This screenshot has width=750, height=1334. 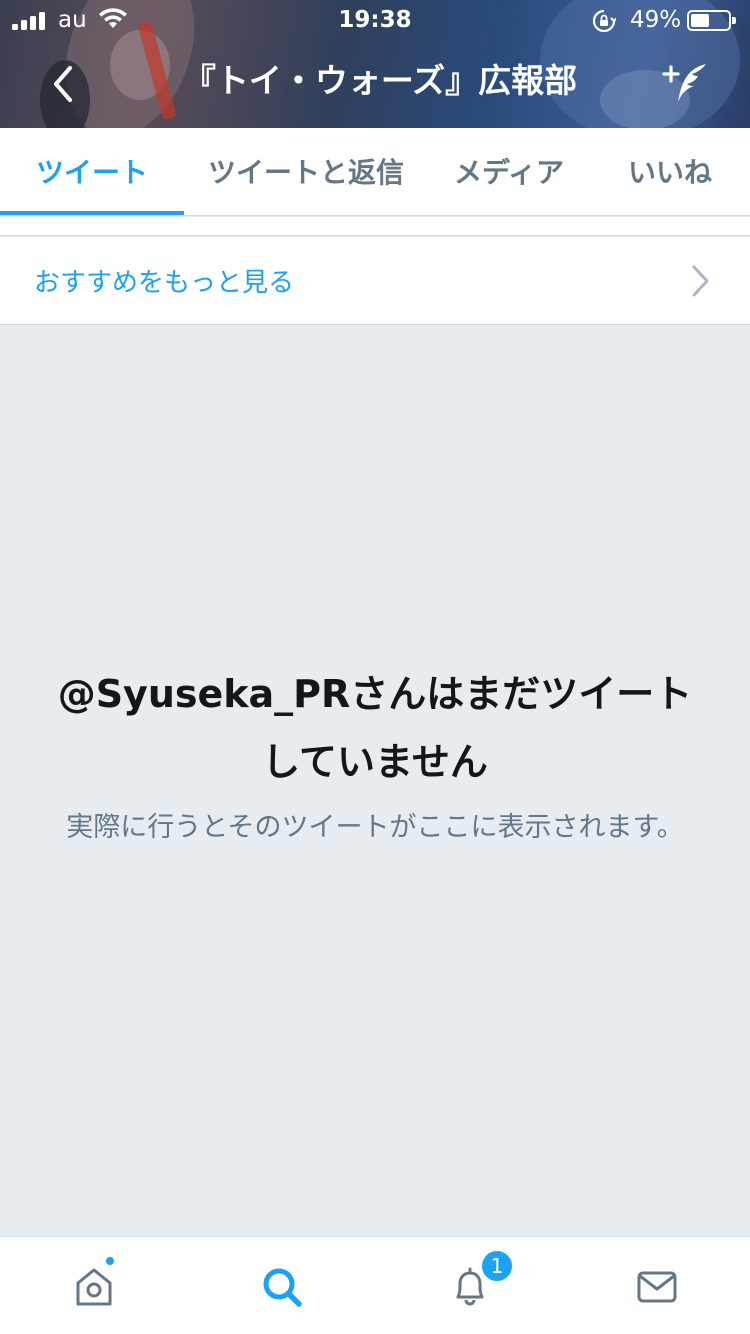 I want to click on compose-tweet-button, so click(x=687, y=83).